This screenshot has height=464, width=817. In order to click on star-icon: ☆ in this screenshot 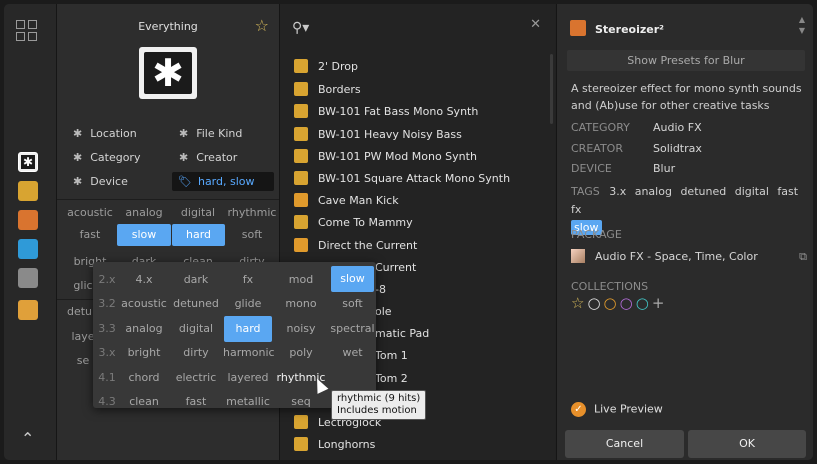, I will do `click(579, 303)`.